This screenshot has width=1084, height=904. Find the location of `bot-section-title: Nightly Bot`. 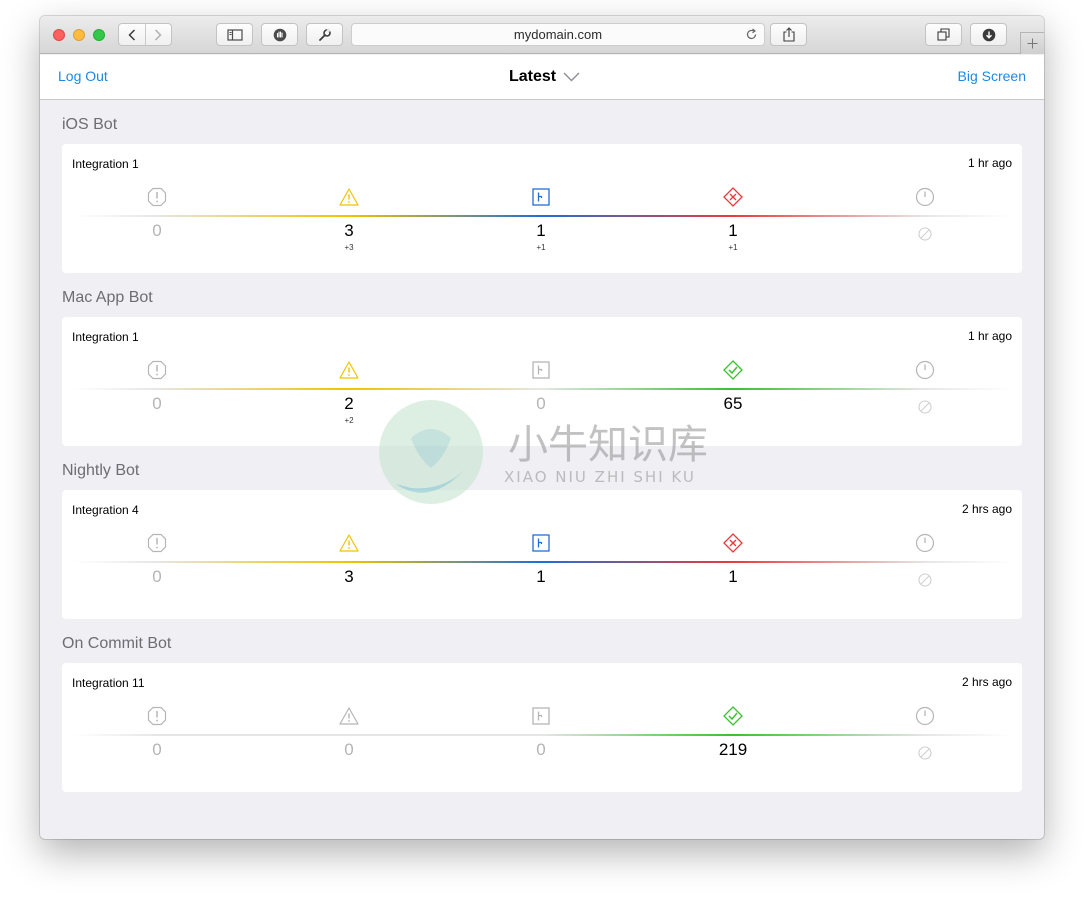

bot-section-title: Nightly Bot is located at coordinates (101, 470).